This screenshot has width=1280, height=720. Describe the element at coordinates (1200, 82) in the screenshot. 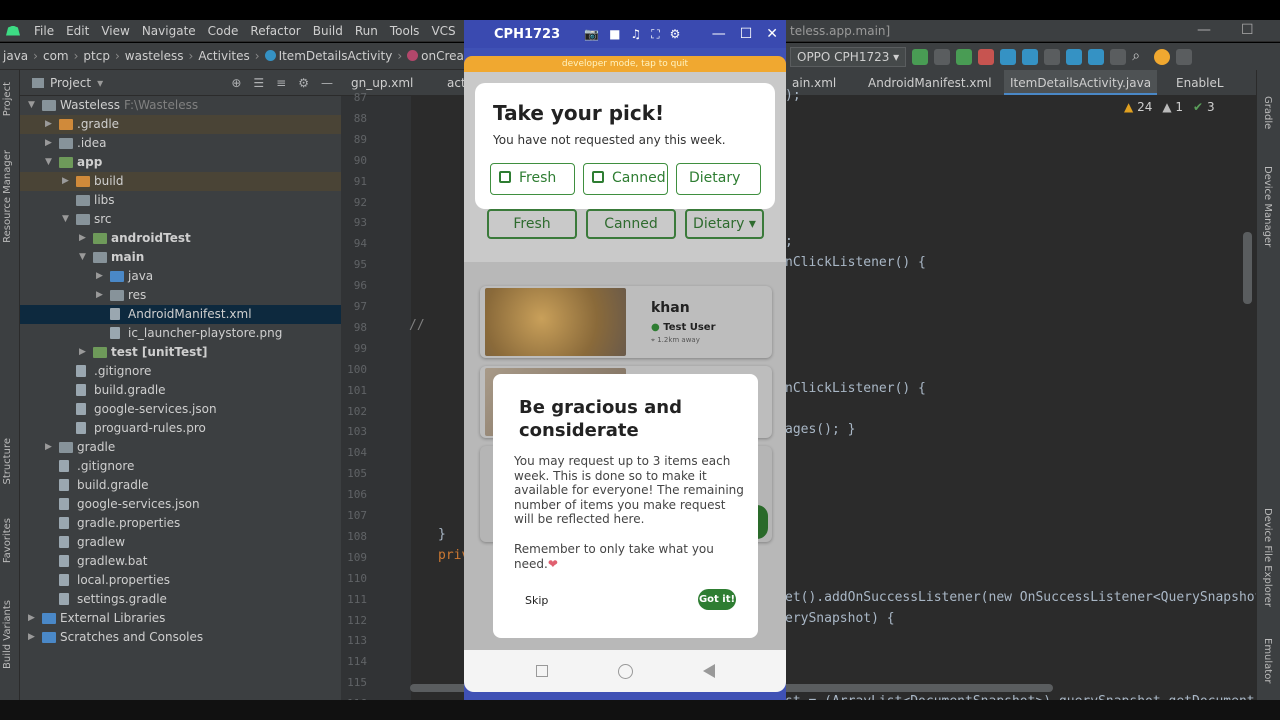

I see `editor-tab: EnableL` at that location.